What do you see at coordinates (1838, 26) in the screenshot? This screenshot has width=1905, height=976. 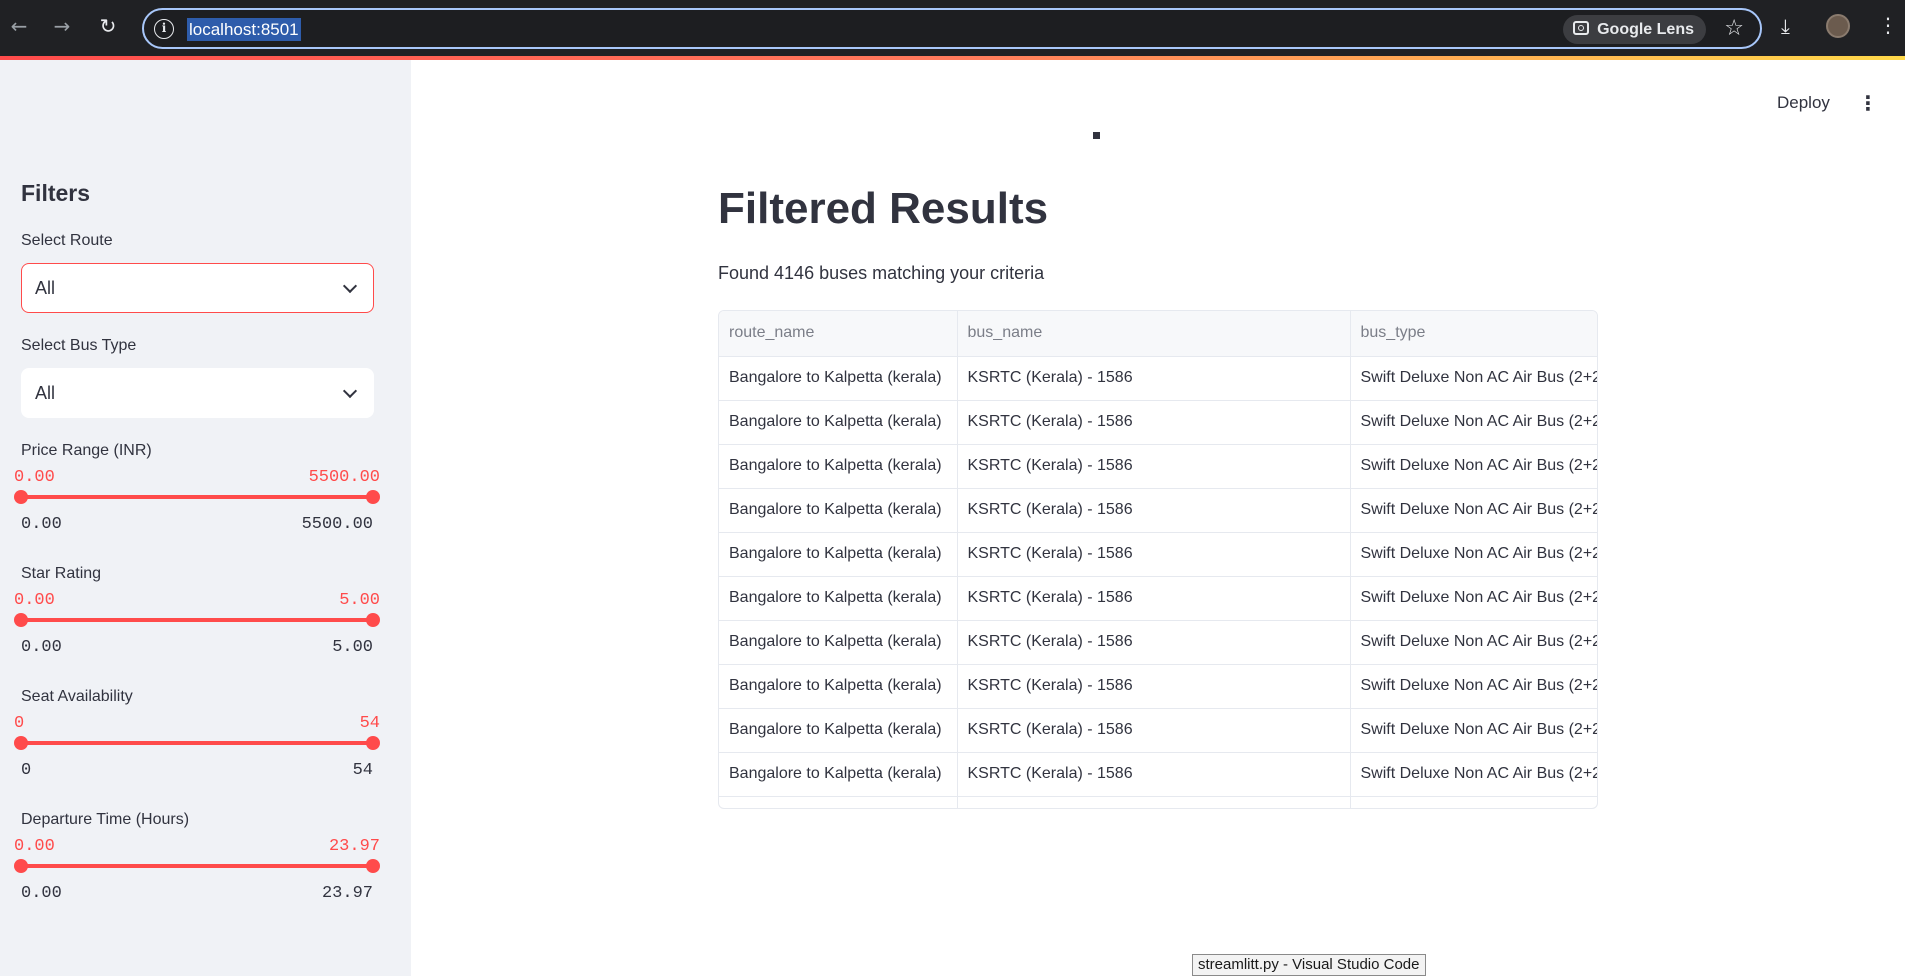 I see `avatar` at bounding box center [1838, 26].